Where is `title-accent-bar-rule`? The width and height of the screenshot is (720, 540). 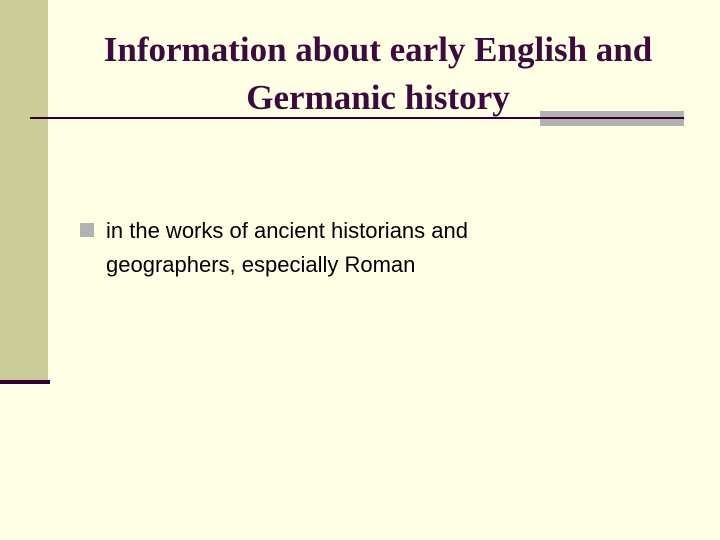 title-accent-bar-rule is located at coordinates (612, 118).